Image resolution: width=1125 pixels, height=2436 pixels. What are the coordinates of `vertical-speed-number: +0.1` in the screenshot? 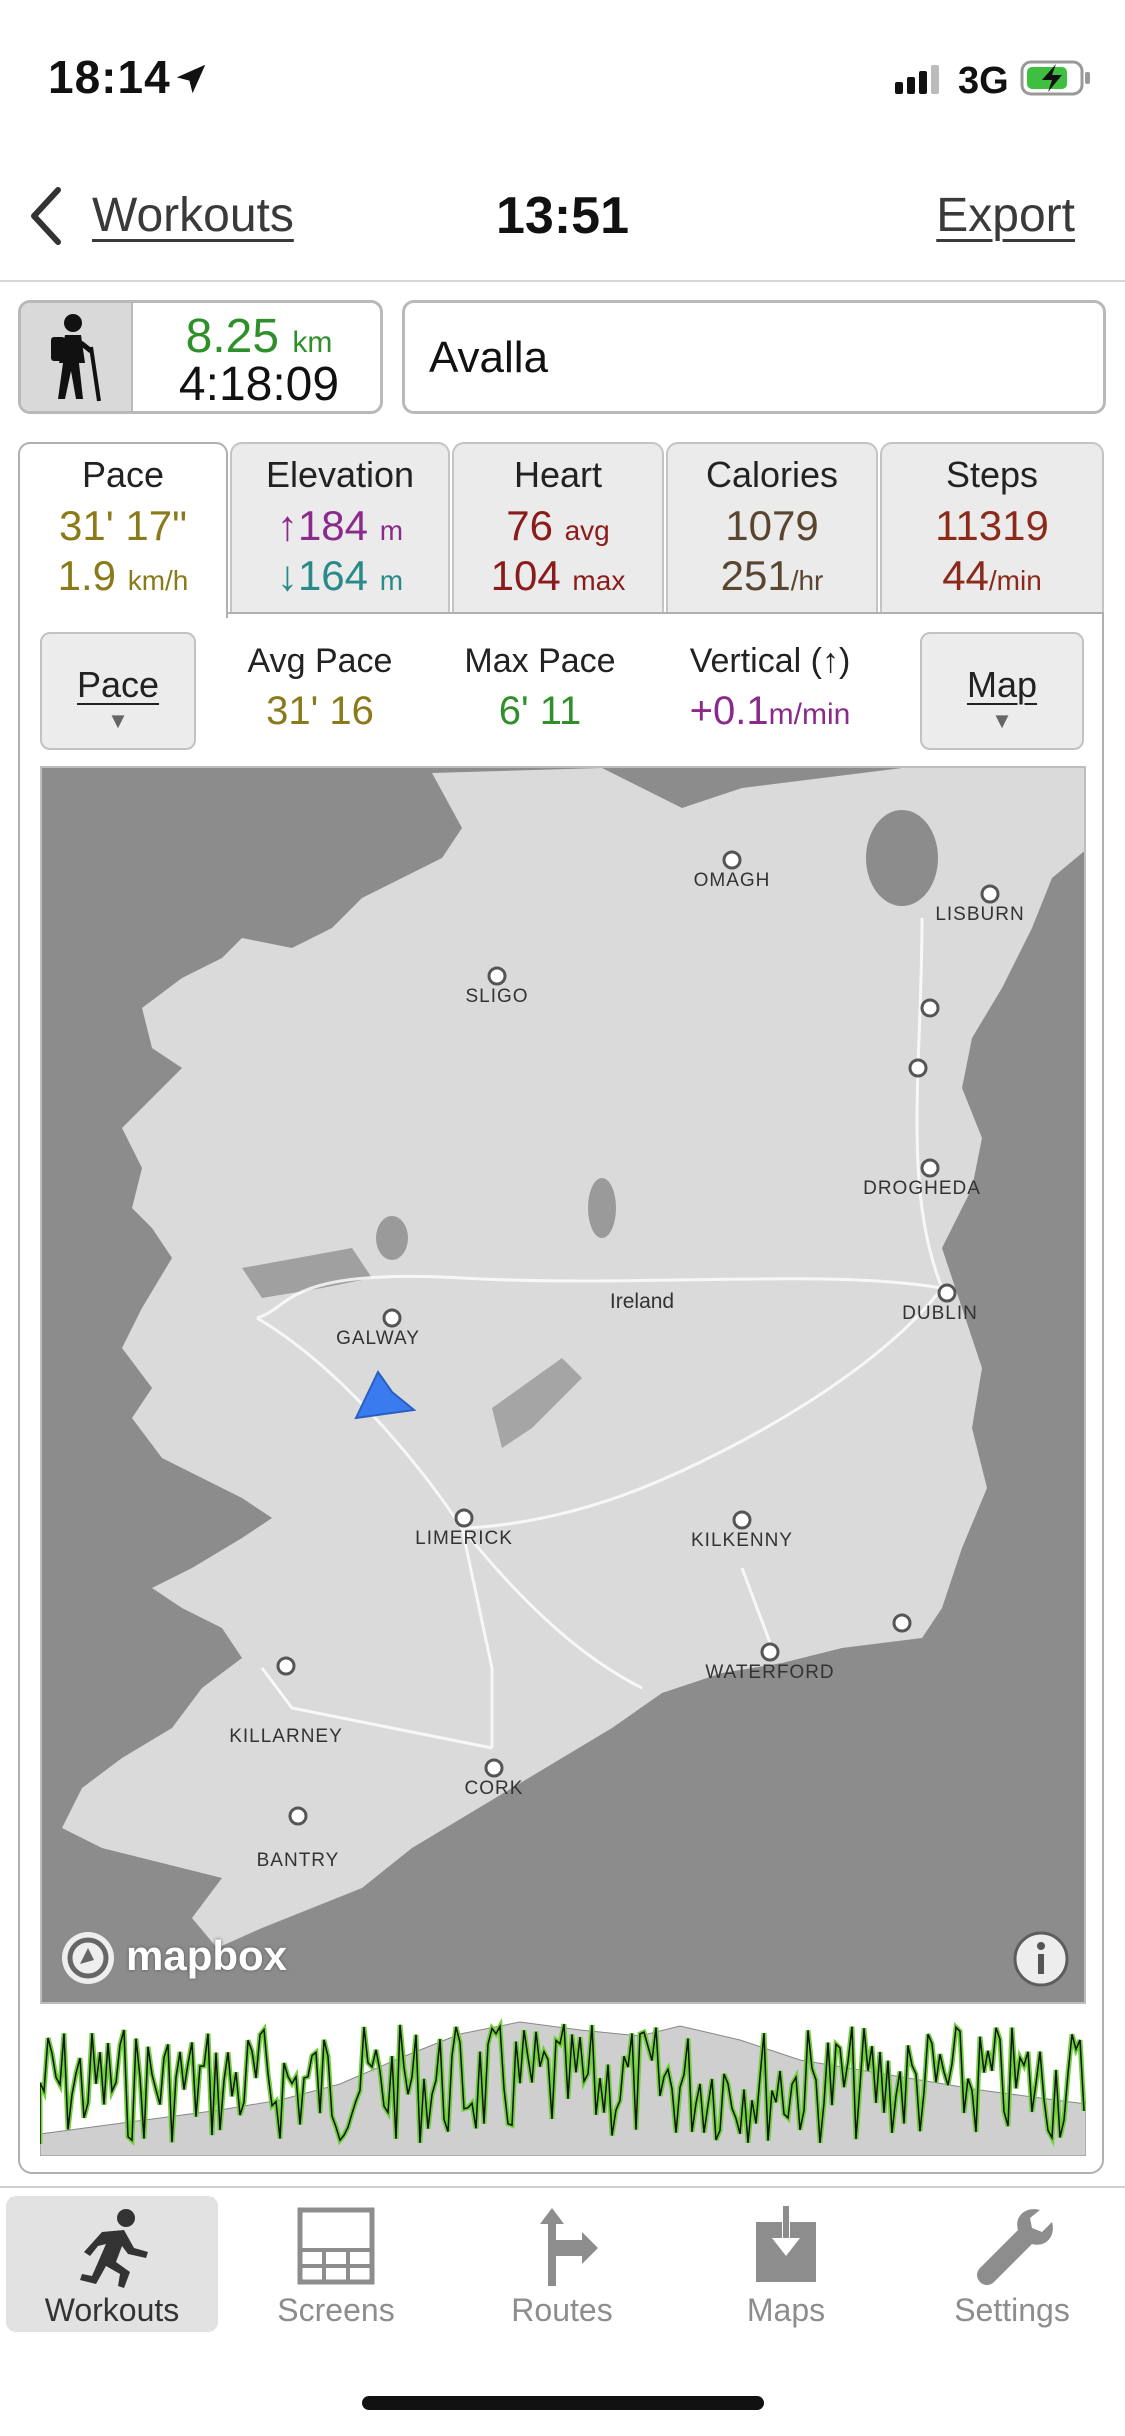 It's located at (729, 711).